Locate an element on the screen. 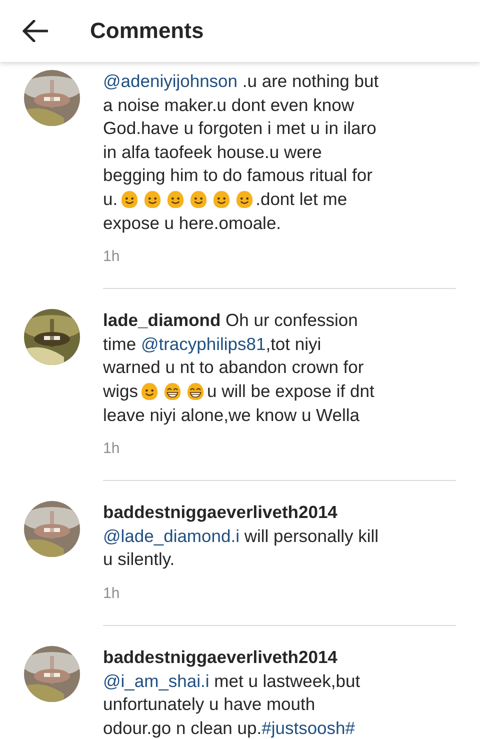 Image resolution: width=480 pixels, height=739 pixels. back-arrow-icon is located at coordinates (35, 31).